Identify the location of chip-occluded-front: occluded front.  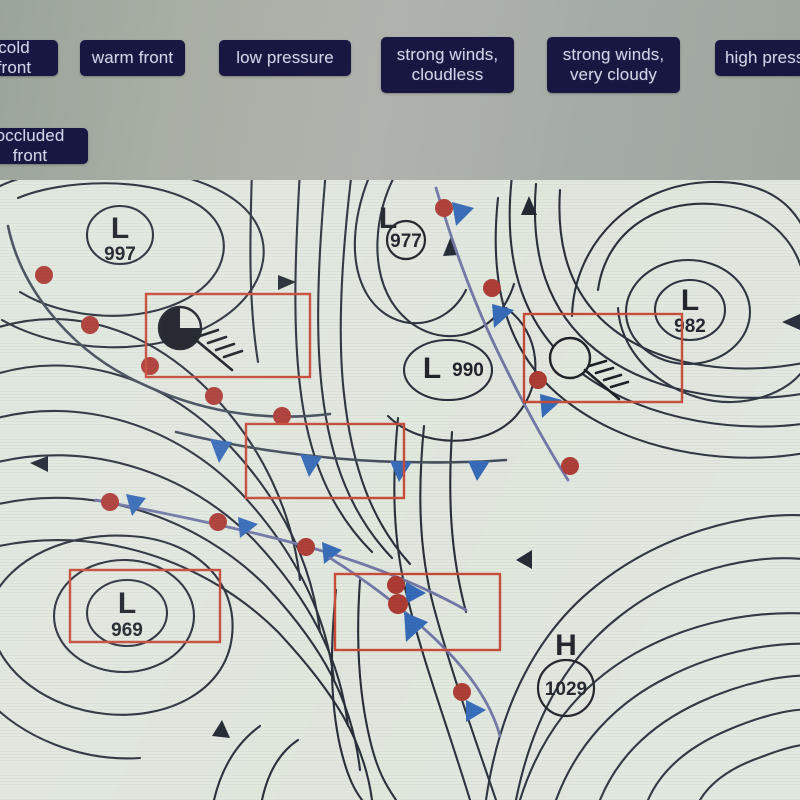
(44, 146).